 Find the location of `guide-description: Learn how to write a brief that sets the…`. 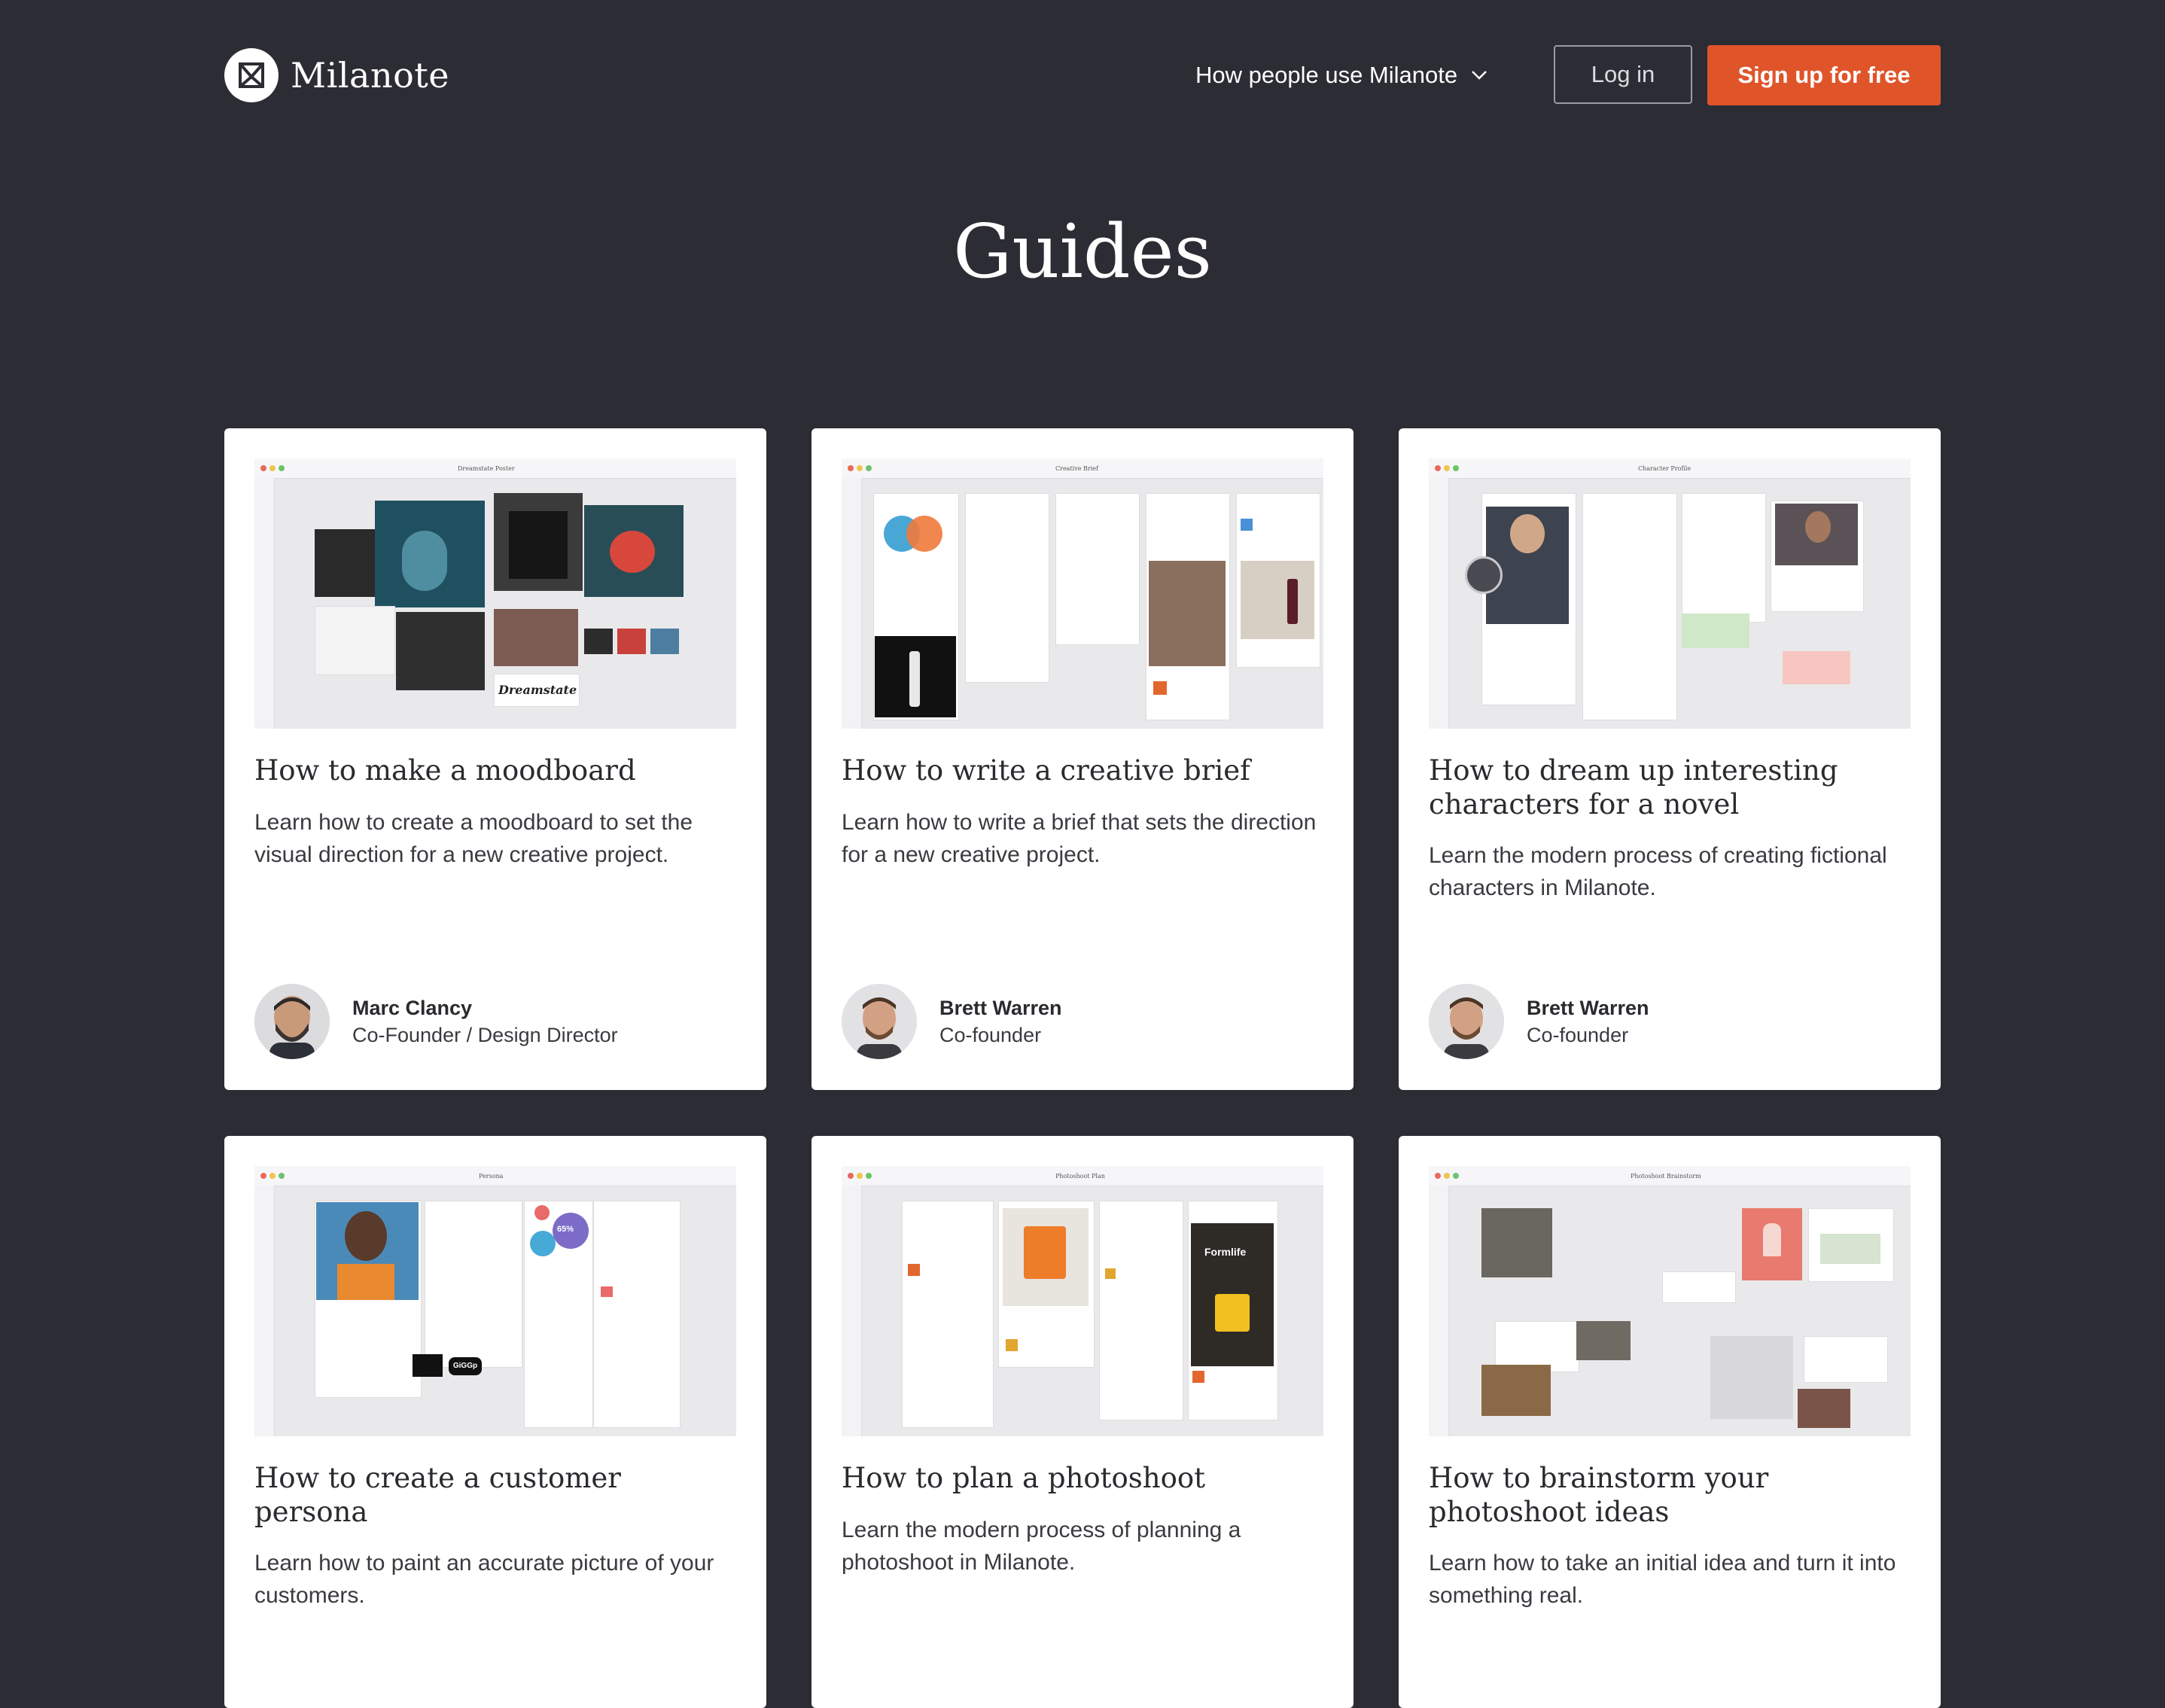

guide-description: Learn how to write a brief that sets the… is located at coordinates (1079, 838).